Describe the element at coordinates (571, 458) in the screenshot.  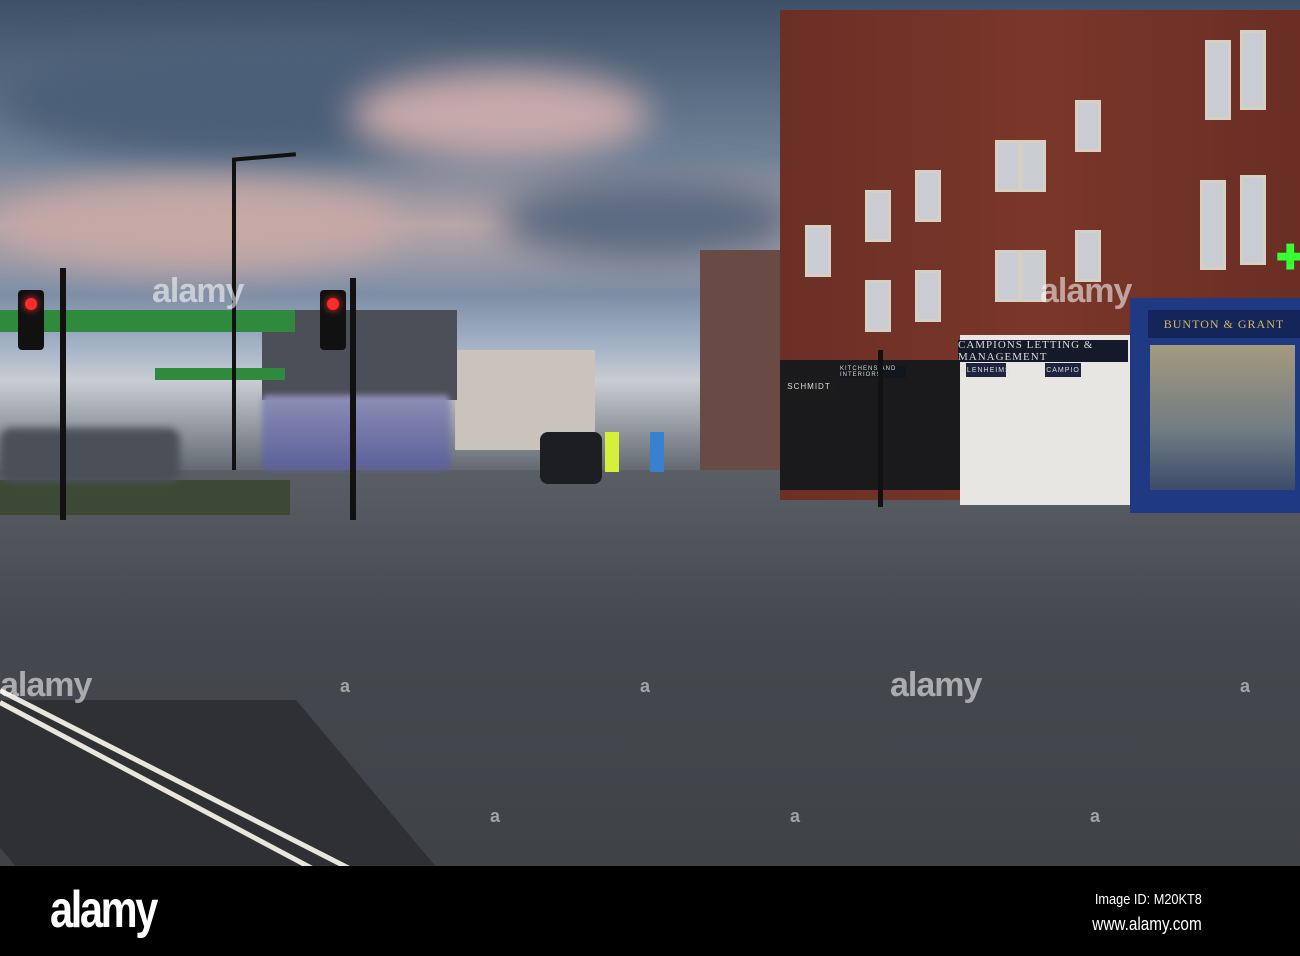
I see `car` at that location.